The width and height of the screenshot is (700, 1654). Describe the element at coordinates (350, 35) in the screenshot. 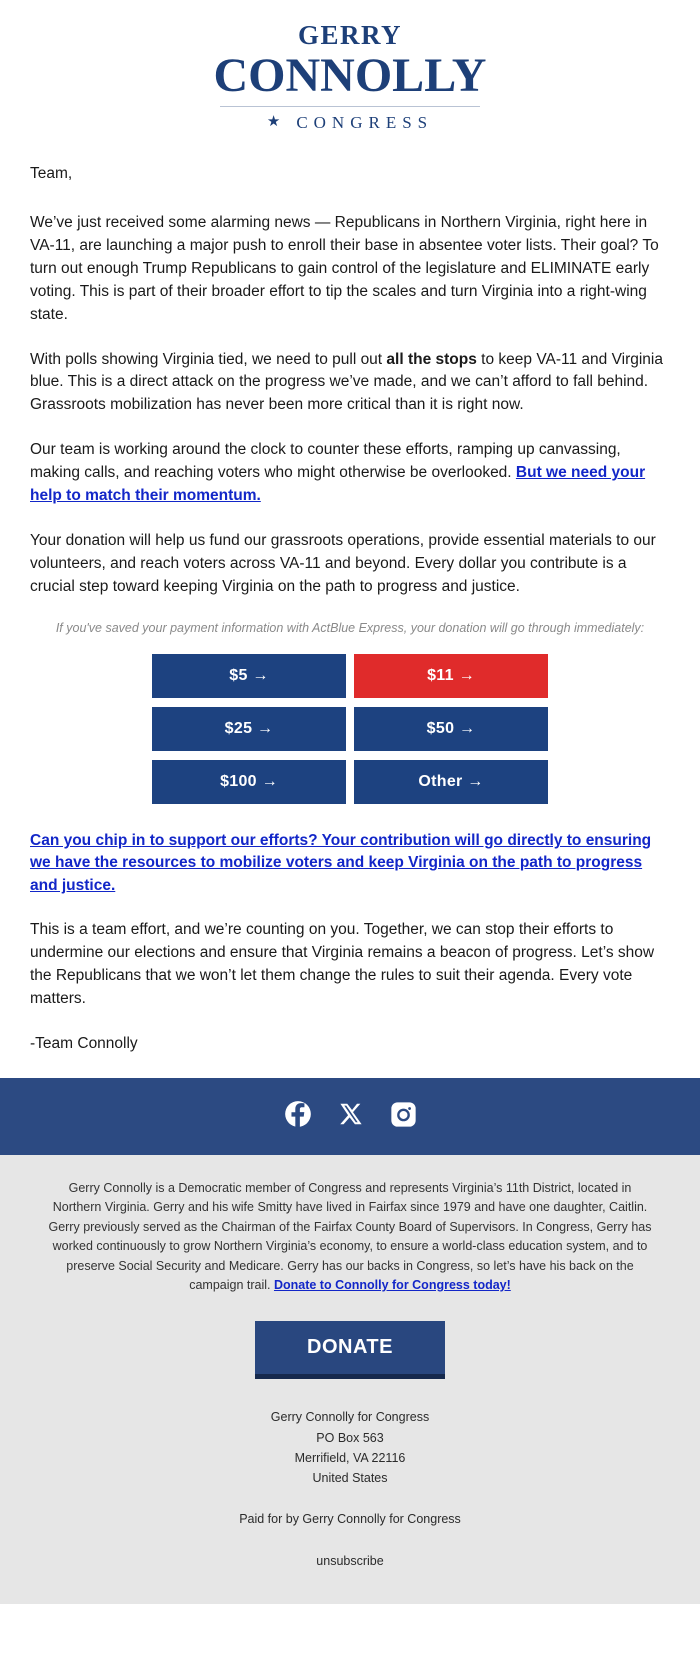

I see `logo-first-name: GERRY` at that location.